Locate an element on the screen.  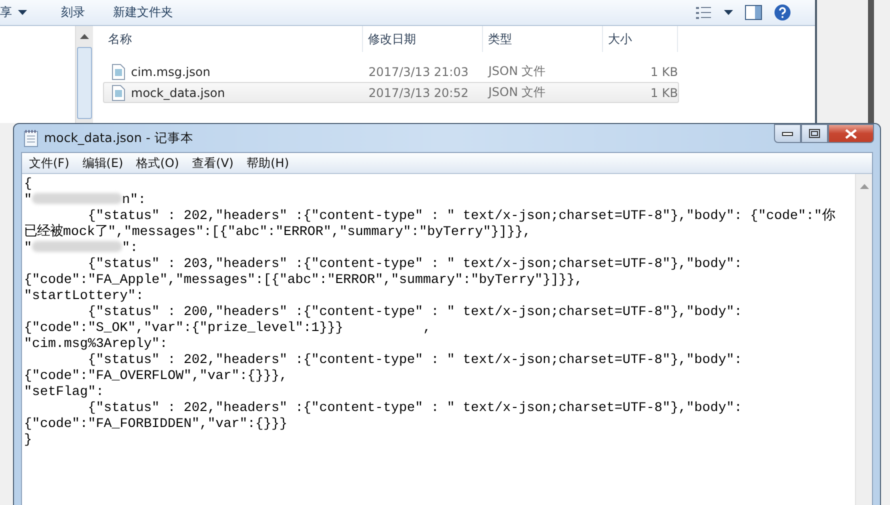
column-header: 大小 is located at coordinates (640, 39).